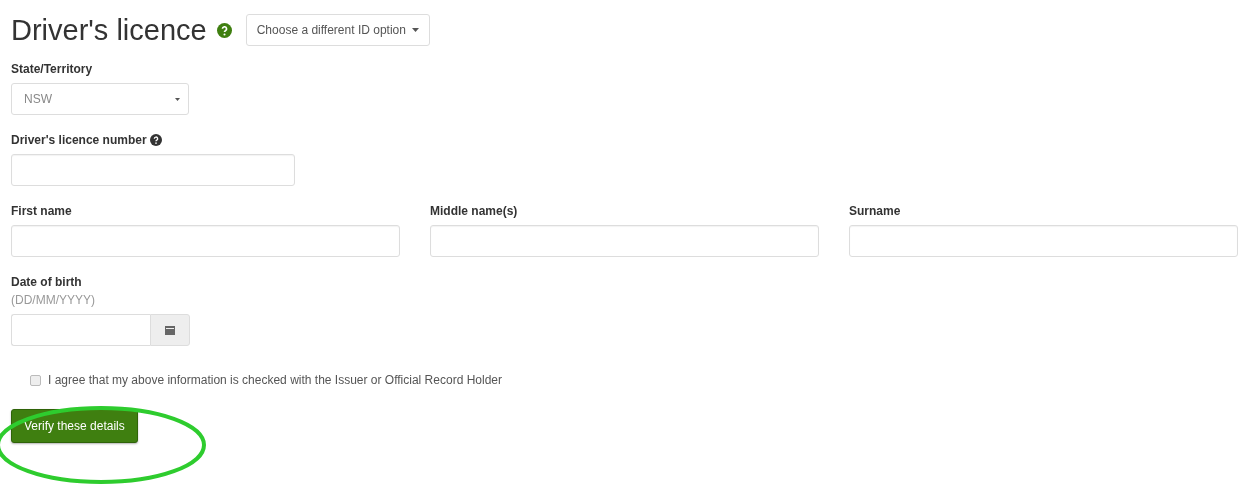 This screenshot has width=1245, height=484. What do you see at coordinates (474, 211) in the screenshot?
I see `field-label: Middle name(s)` at bounding box center [474, 211].